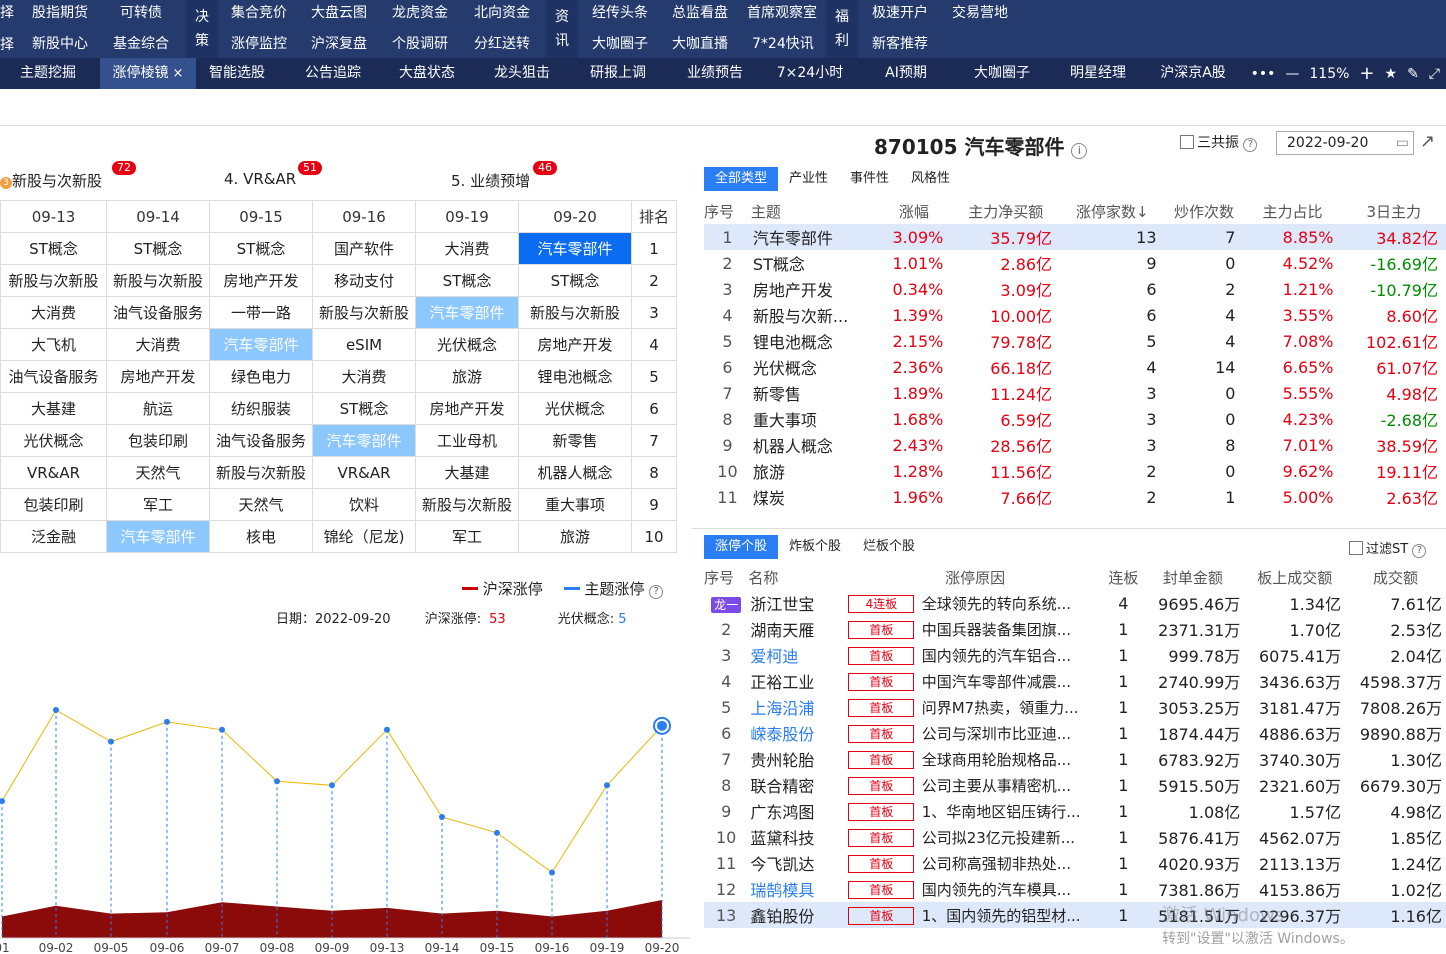 This screenshot has width=1446, height=954. What do you see at coordinates (575, 376) in the screenshot?
I see `rank-cell: 锂电池概念` at bounding box center [575, 376].